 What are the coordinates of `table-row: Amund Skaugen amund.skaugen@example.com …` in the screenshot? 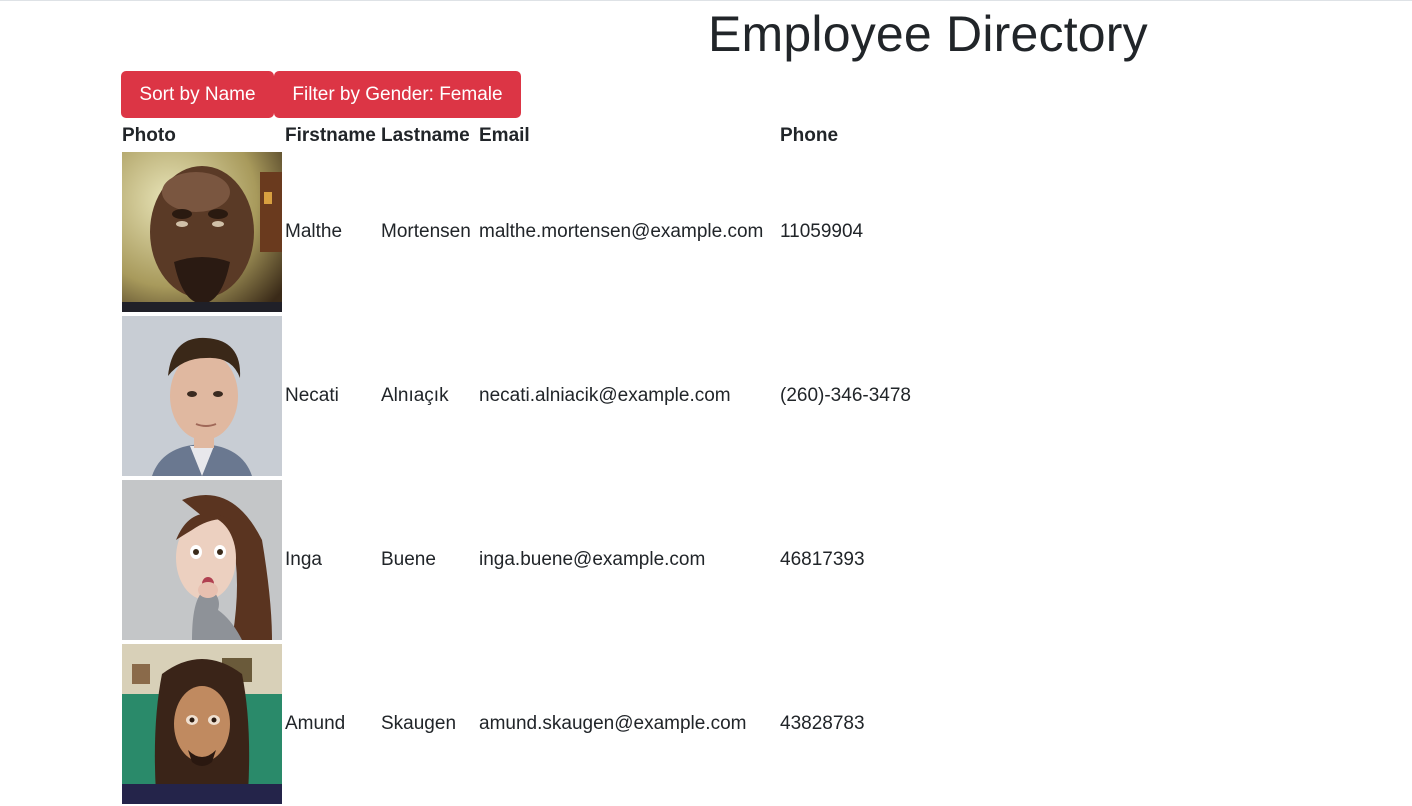 It's located at (531, 724).